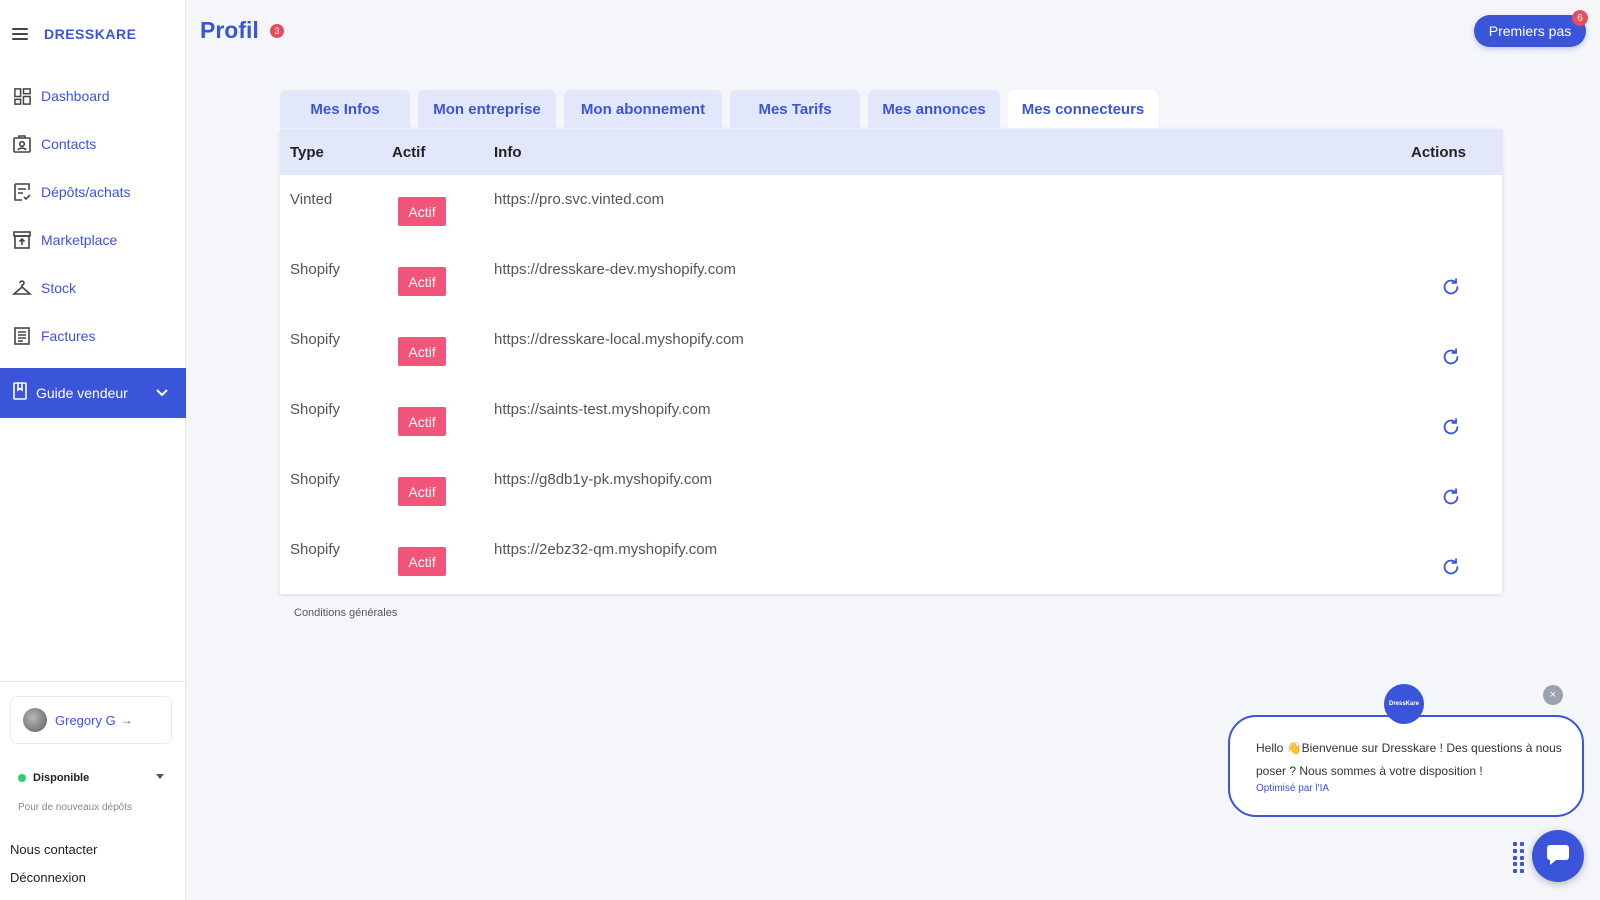 The width and height of the screenshot is (1600, 900). Describe the element at coordinates (90, 34) in the screenshot. I see `brand-logo: DRESSKARE` at that location.